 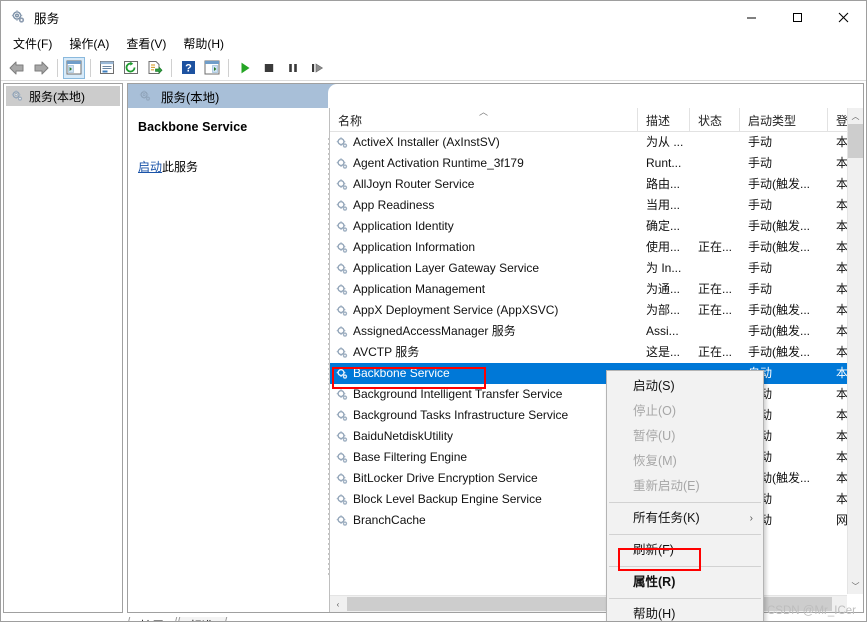 I want to click on cell-service-name: Base Filtering Engine, so click(x=484, y=457).